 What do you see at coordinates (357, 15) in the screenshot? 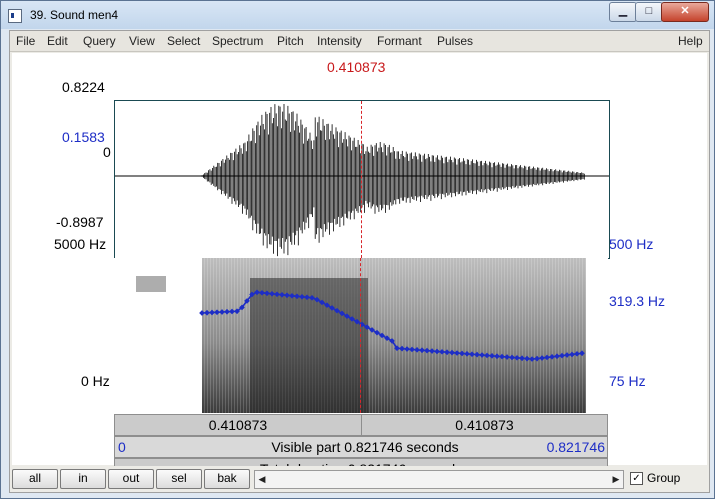
I see `title-bar: 39. Sound men4 ▁ □ ✕` at bounding box center [357, 15].